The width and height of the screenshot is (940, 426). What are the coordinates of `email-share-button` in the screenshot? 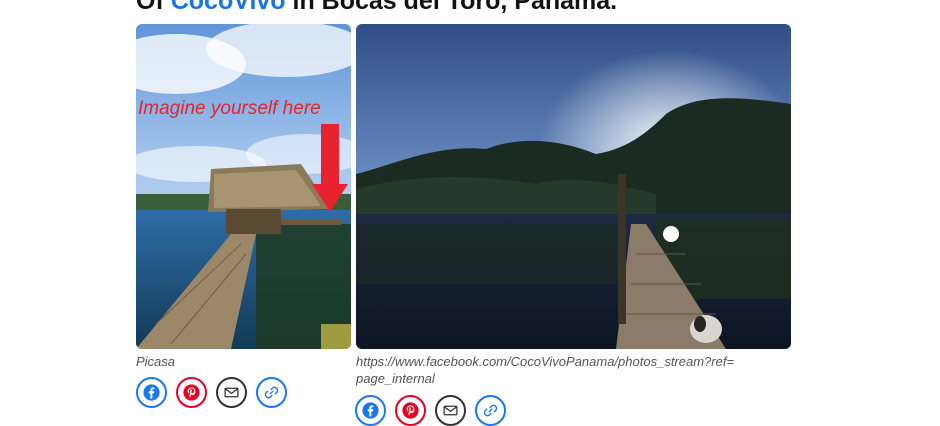 It's located at (231, 392).